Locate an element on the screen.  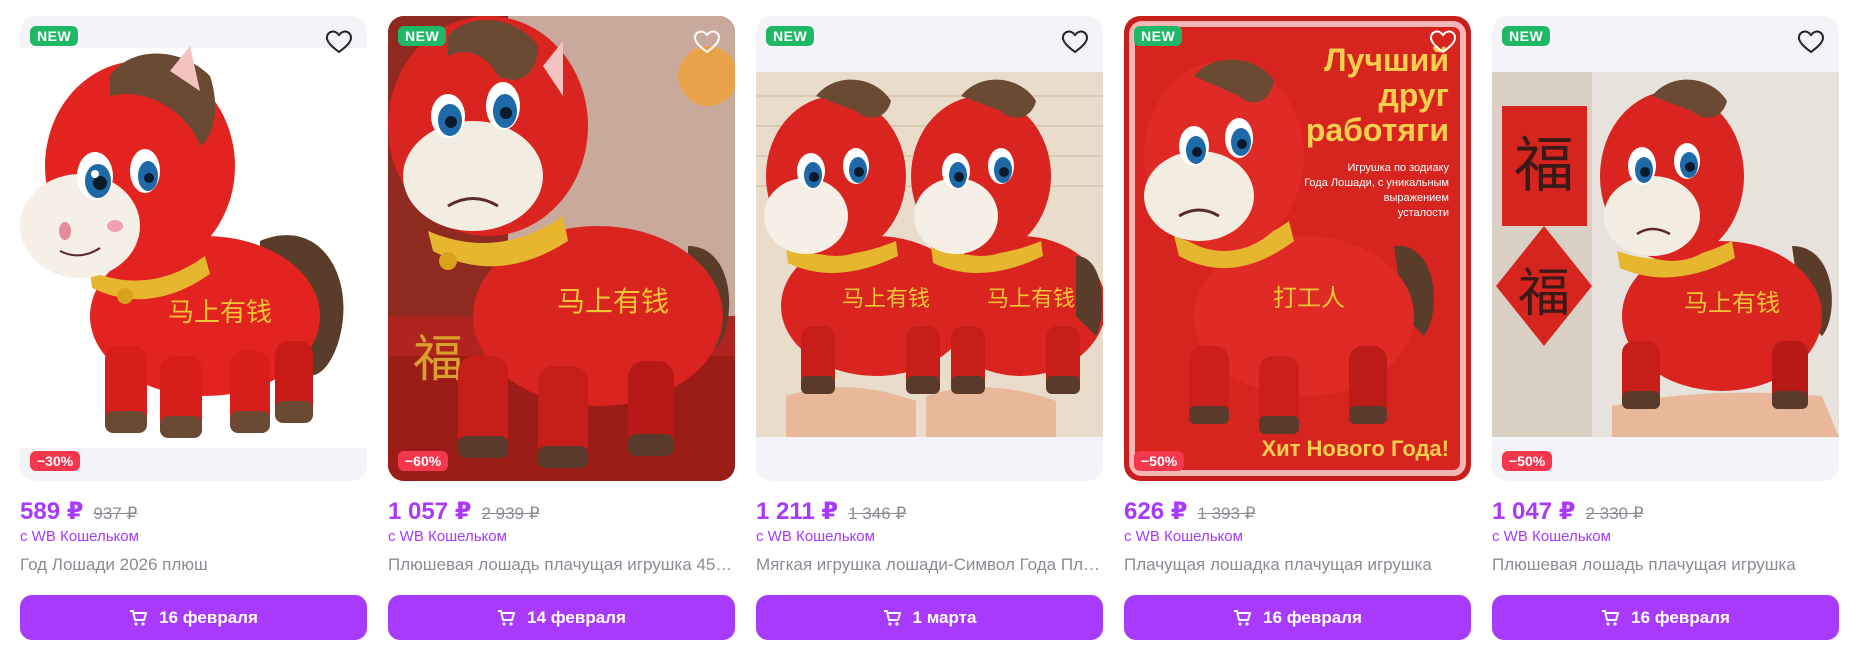
price: 1 211 ₽ is located at coordinates (797, 511).